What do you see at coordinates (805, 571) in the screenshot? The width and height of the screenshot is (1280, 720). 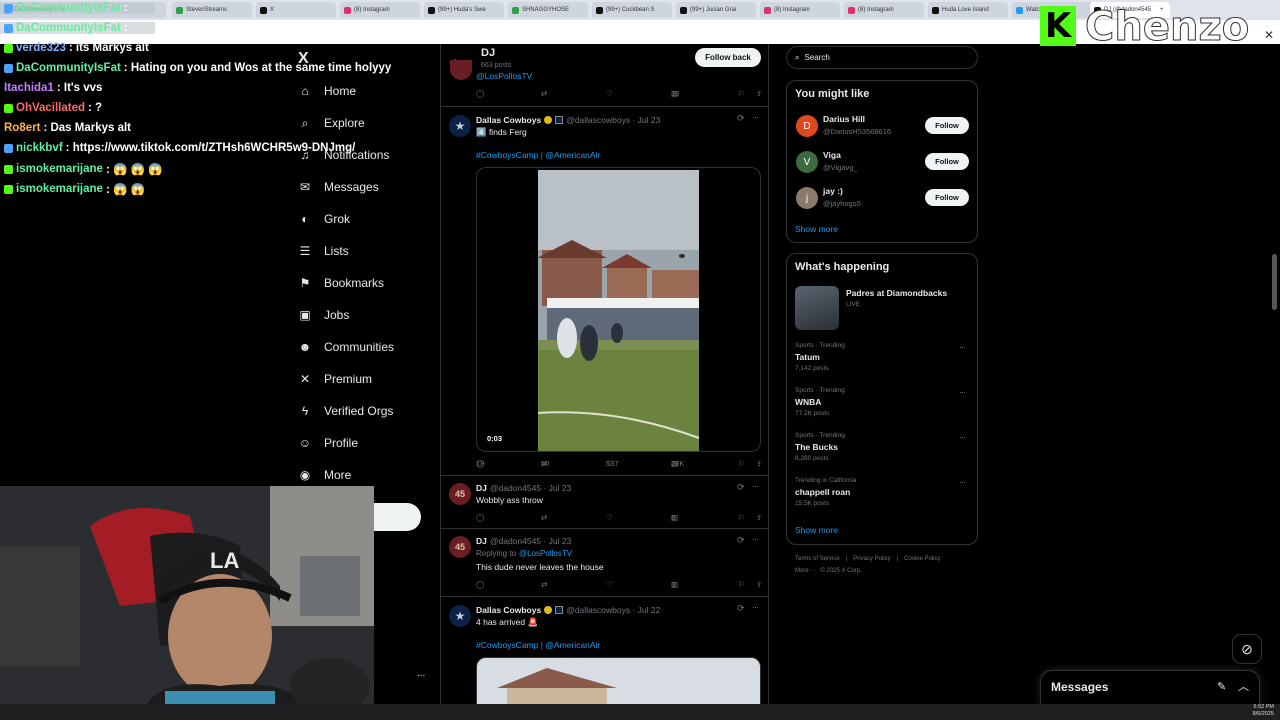 I see `footer-more-link: More ···` at bounding box center [805, 571].